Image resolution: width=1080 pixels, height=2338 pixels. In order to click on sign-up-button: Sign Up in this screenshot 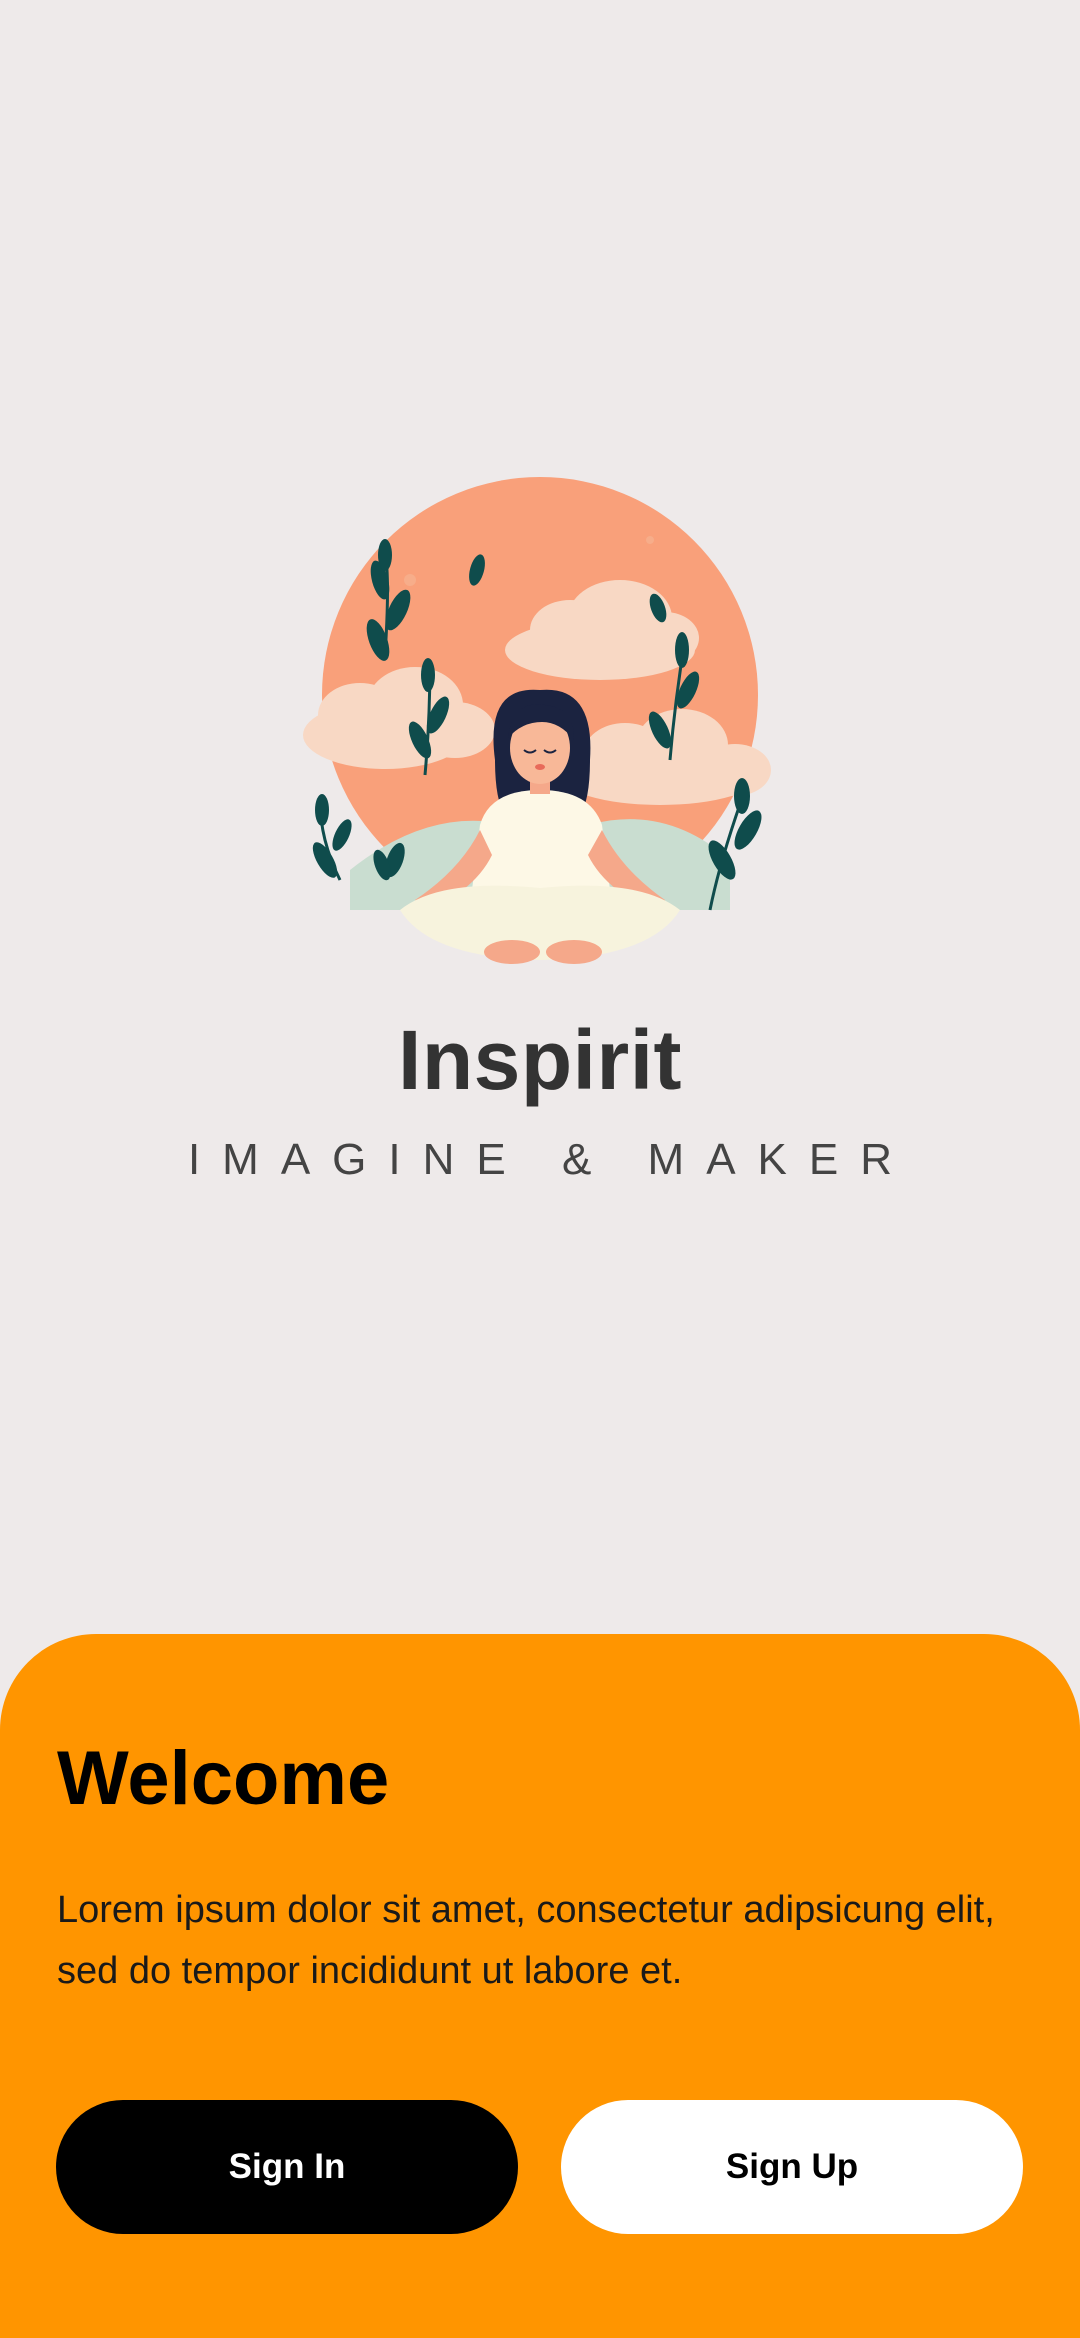, I will do `click(792, 2167)`.